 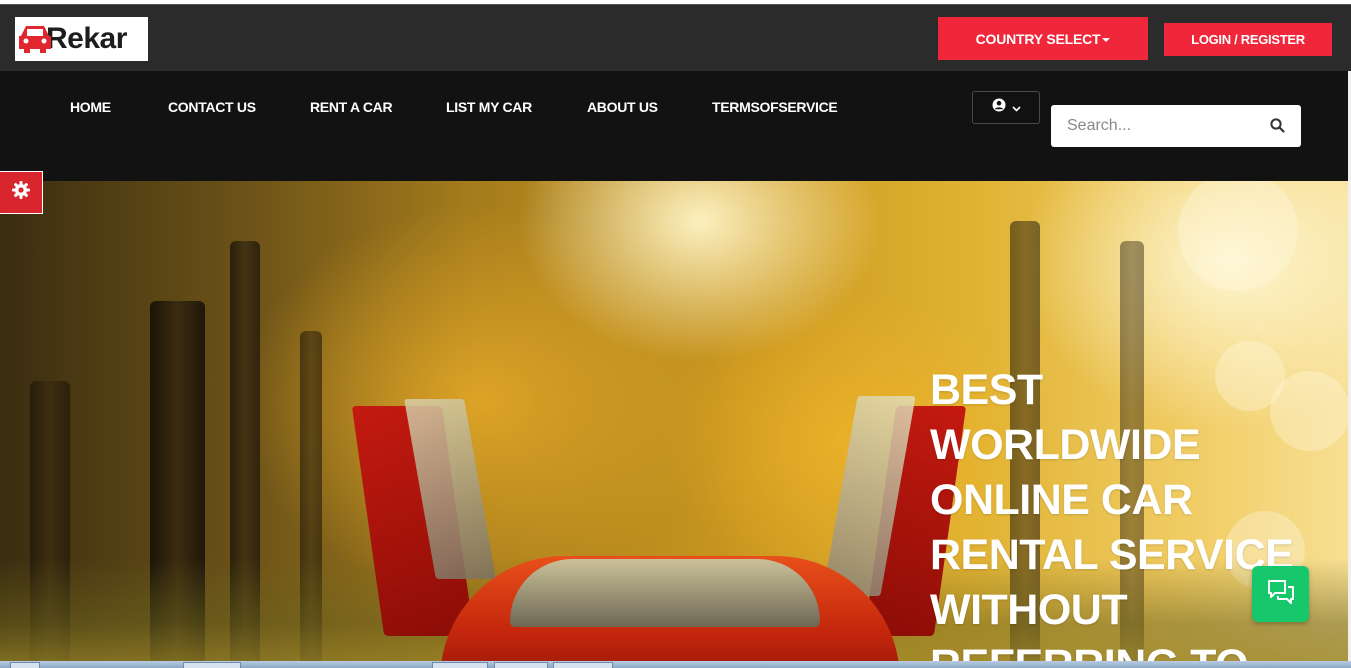 I want to click on country-select-button: COUNTRY SELECT, so click(x=1043, y=38).